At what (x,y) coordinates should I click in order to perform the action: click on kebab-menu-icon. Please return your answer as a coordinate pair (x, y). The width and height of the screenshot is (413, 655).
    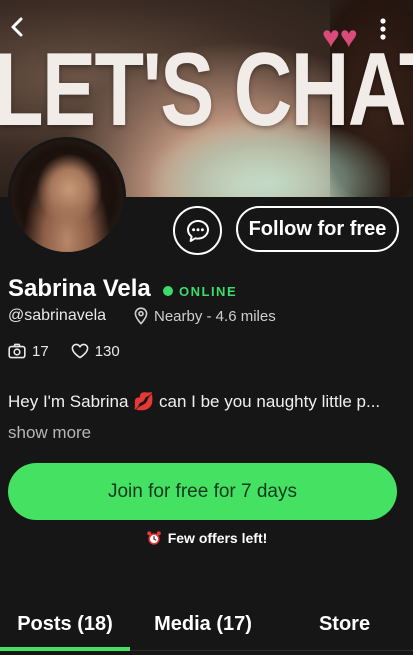
    Looking at the image, I should click on (383, 29).